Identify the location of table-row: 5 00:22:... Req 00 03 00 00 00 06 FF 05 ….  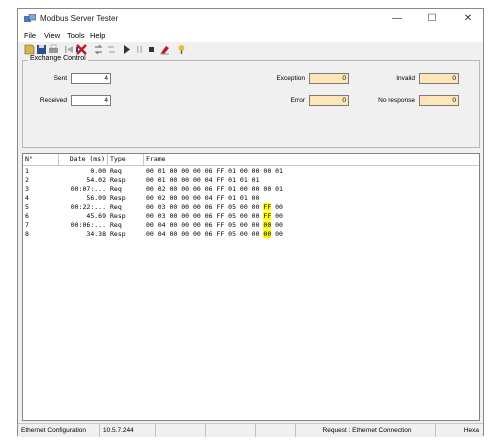
(251, 207).